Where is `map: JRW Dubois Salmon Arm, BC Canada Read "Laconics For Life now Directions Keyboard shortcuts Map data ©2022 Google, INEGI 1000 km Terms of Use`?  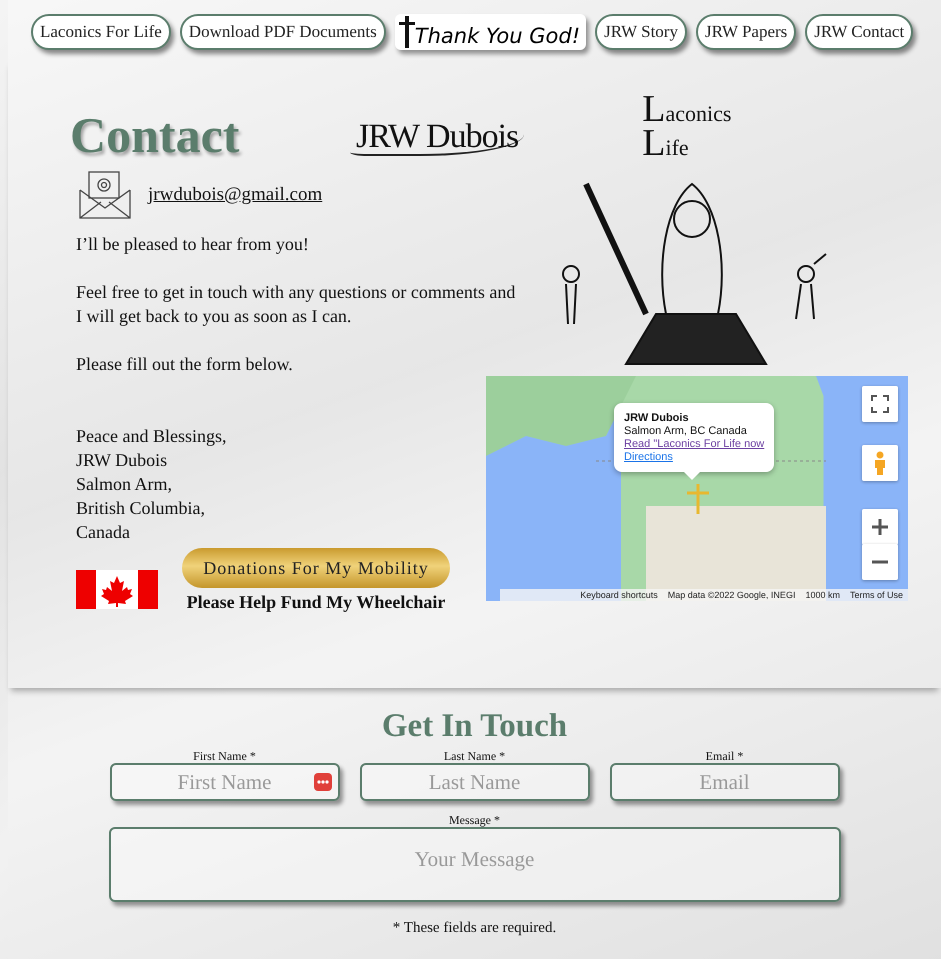 map: JRW Dubois Salmon Arm, BC Canada Read "Laconics For Life now Directions Keyboard shortcuts Map data ©2022 Google, INEGI 1000 km Terms of Use is located at coordinates (697, 488).